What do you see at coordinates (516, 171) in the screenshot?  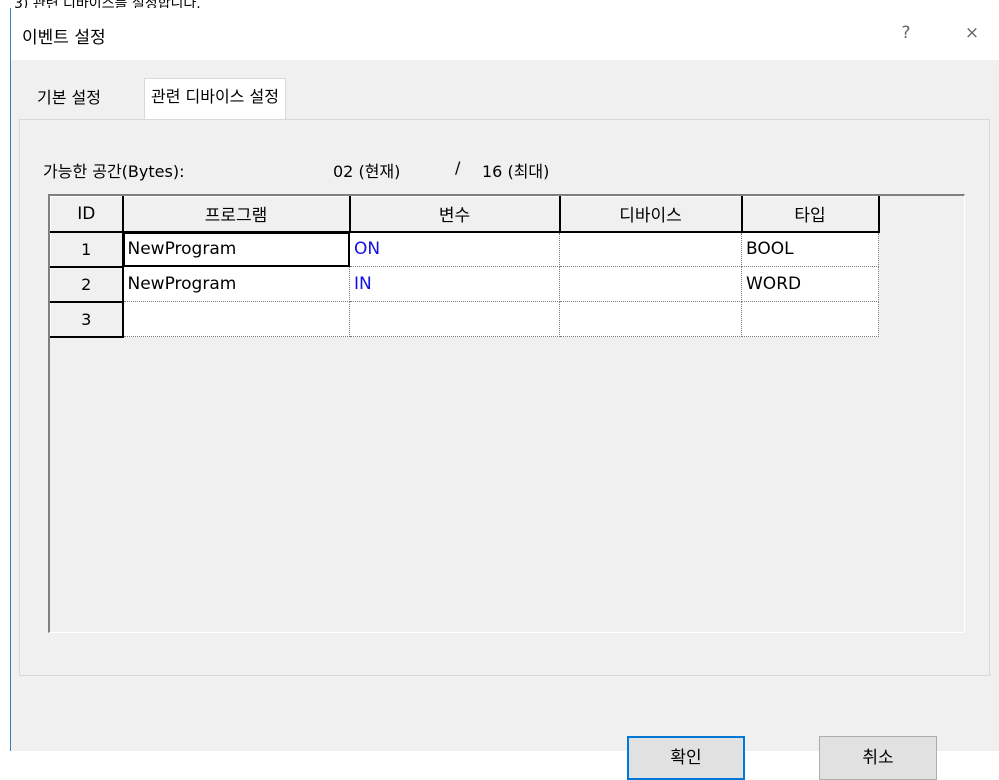 I see `max-space-value: 16 (최대)` at bounding box center [516, 171].